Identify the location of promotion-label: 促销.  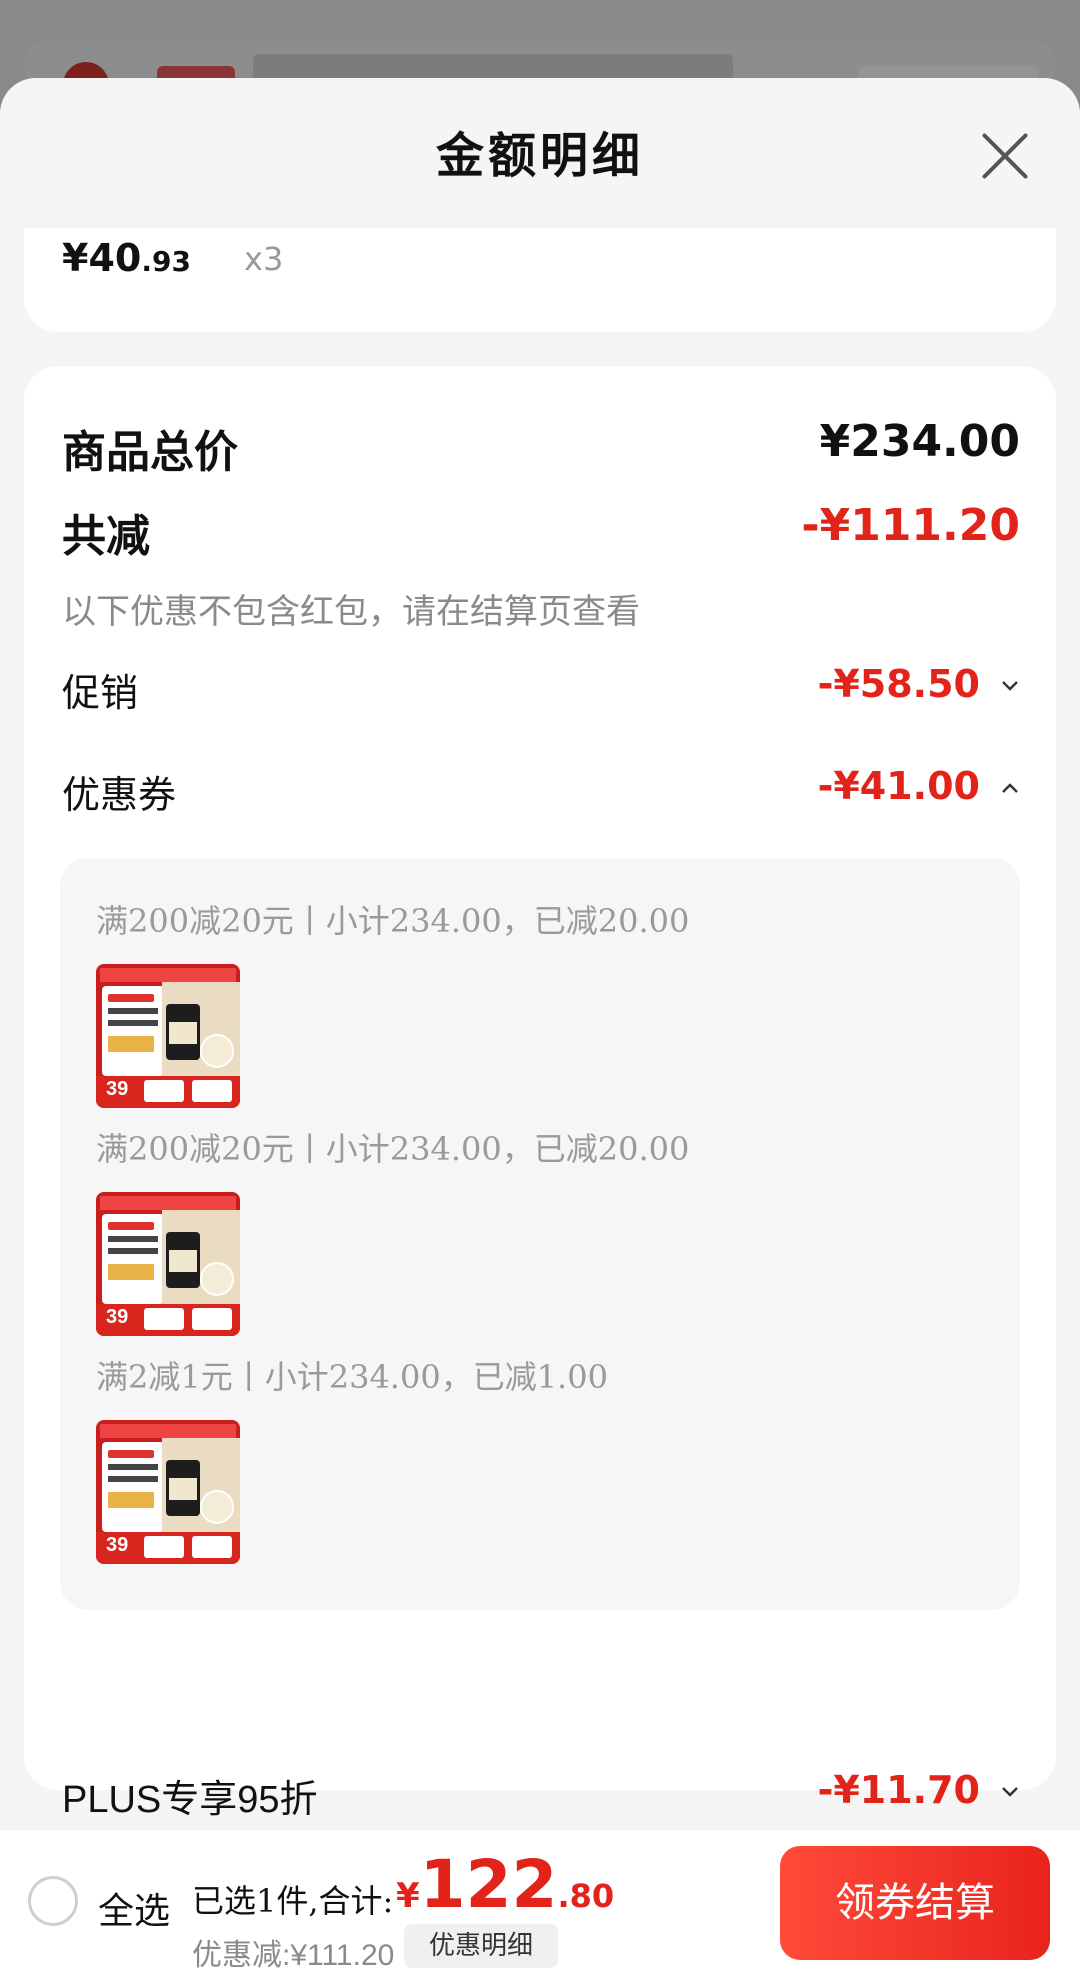
(100, 693).